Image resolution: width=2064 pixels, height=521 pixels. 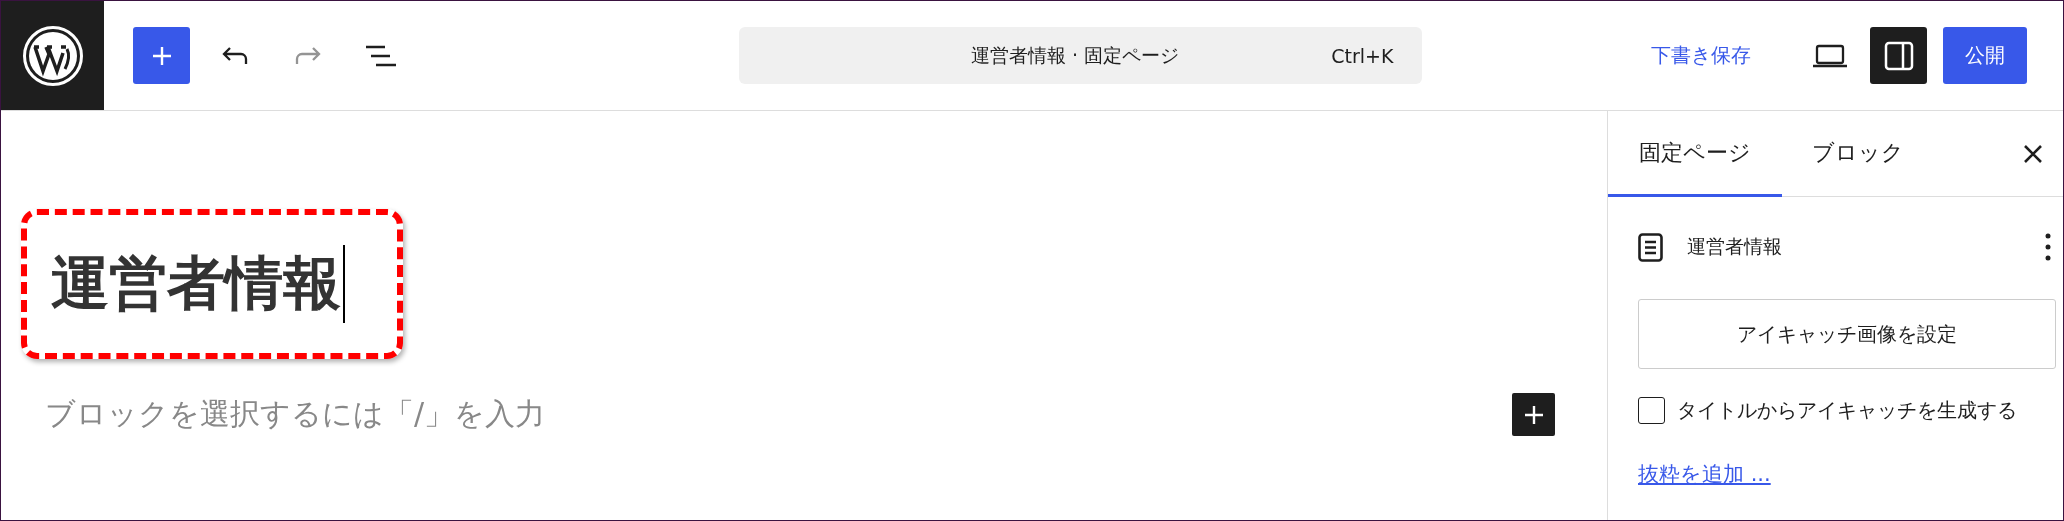 What do you see at coordinates (1847, 410) in the screenshot?
I see `checkbox-label: タイトルからアイキャッチを生成する` at bounding box center [1847, 410].